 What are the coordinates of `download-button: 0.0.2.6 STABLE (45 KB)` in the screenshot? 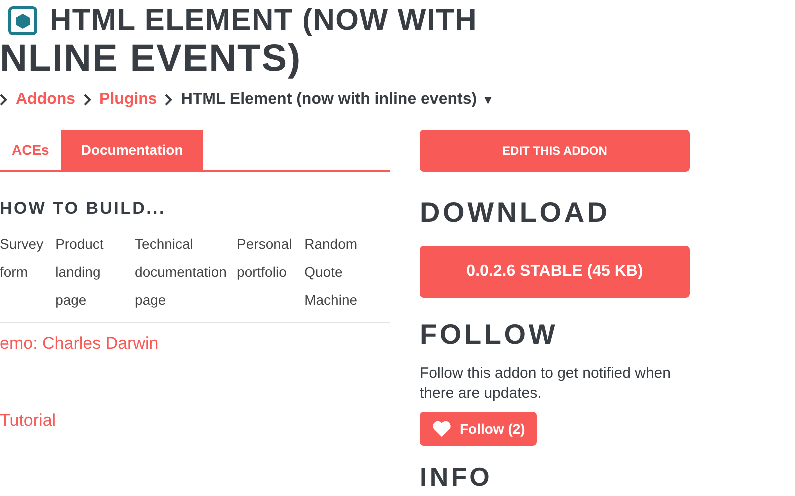 It's located at (555, 272).